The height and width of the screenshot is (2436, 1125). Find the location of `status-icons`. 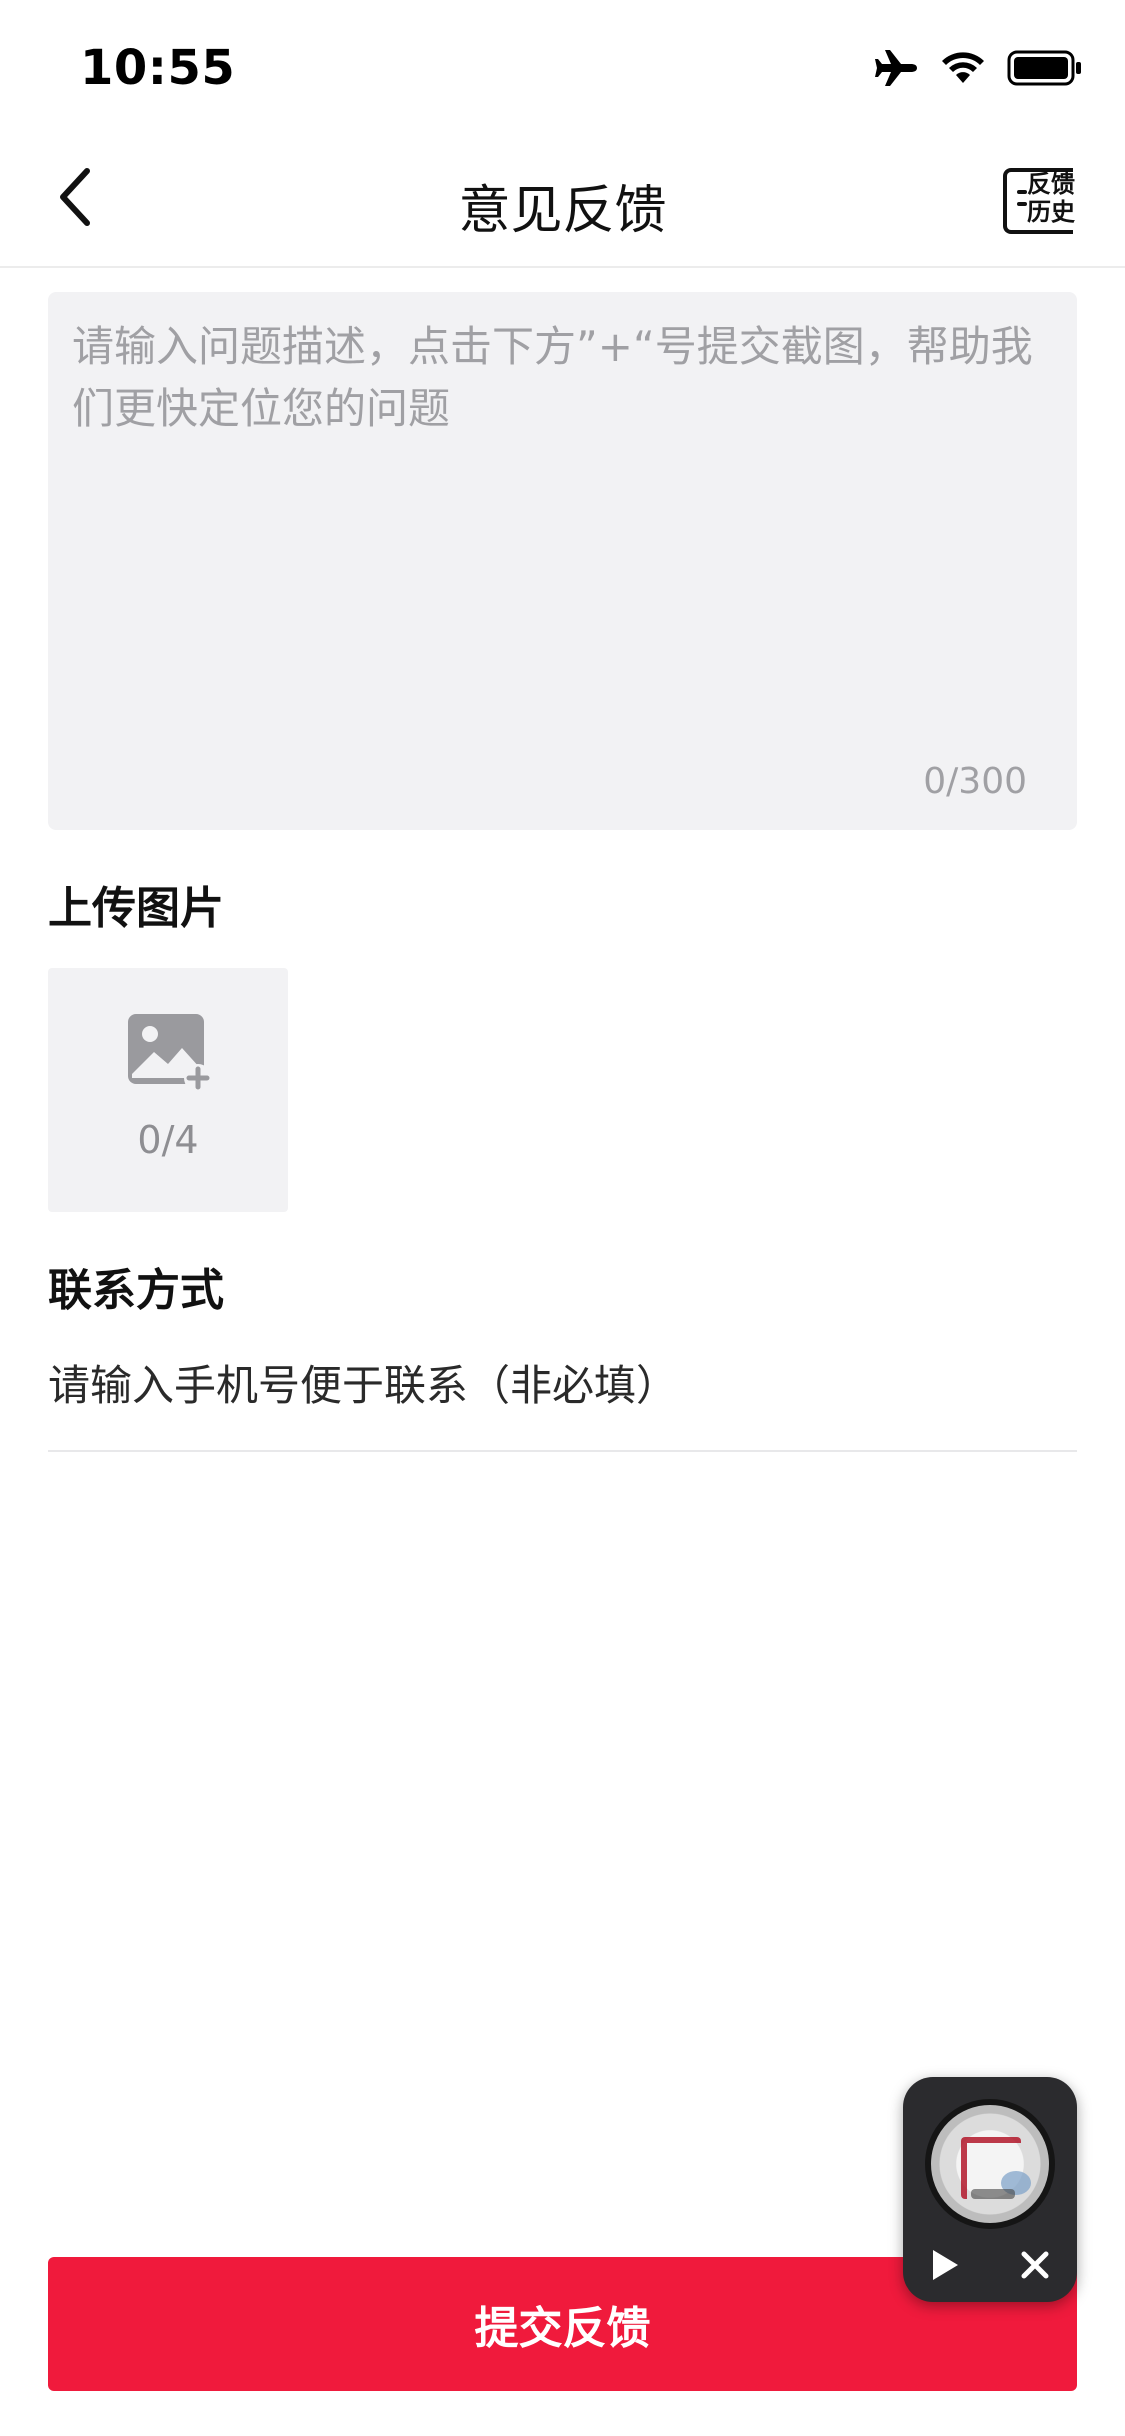

status-icons is located at coordinates (978, 70).